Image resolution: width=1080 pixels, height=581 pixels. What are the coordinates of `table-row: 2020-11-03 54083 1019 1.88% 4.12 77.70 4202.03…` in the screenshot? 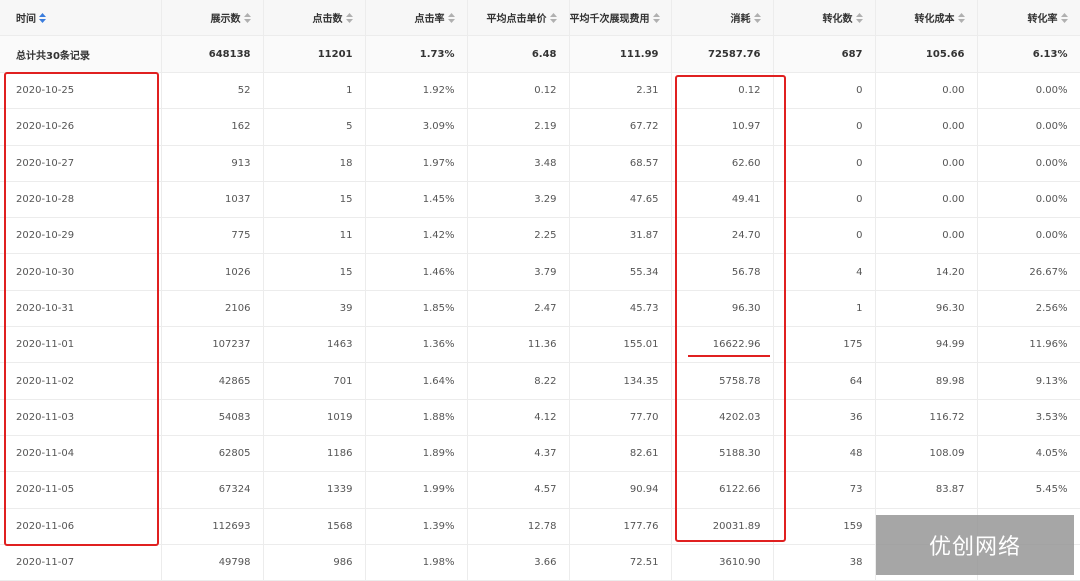 It's located at (540, 417).